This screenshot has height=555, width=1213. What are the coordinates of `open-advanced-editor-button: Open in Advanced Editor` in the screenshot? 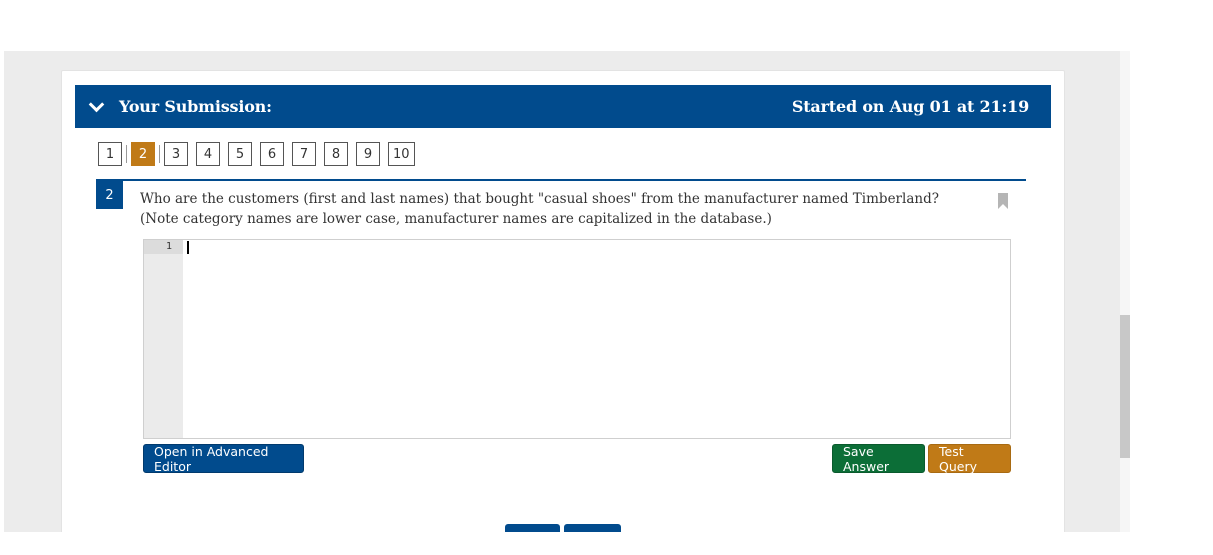 It's located at (223, 459).